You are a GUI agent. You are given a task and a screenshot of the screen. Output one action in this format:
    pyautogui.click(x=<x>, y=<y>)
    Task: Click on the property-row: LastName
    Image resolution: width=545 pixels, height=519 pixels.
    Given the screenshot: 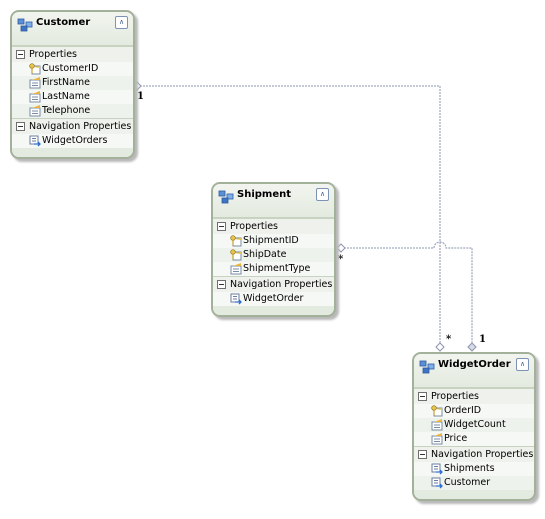 What is the action you would take?
    pyautogui.click(x=72, y=97)
    